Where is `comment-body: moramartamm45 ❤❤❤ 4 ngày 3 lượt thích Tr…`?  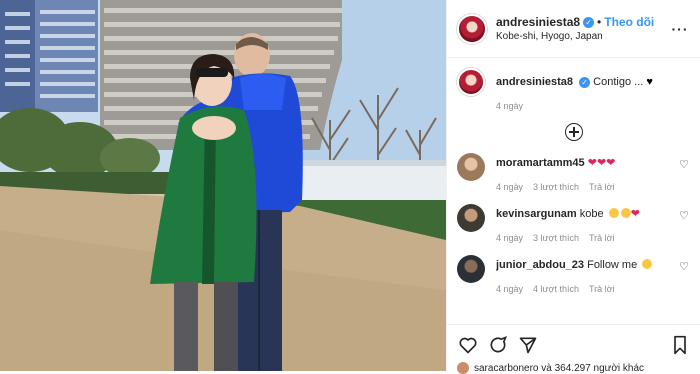
comment-body: moramartamm45 ❤❤❤ 4 ngày 3 lượt thích Tr… is located at coordinates (586, 172).